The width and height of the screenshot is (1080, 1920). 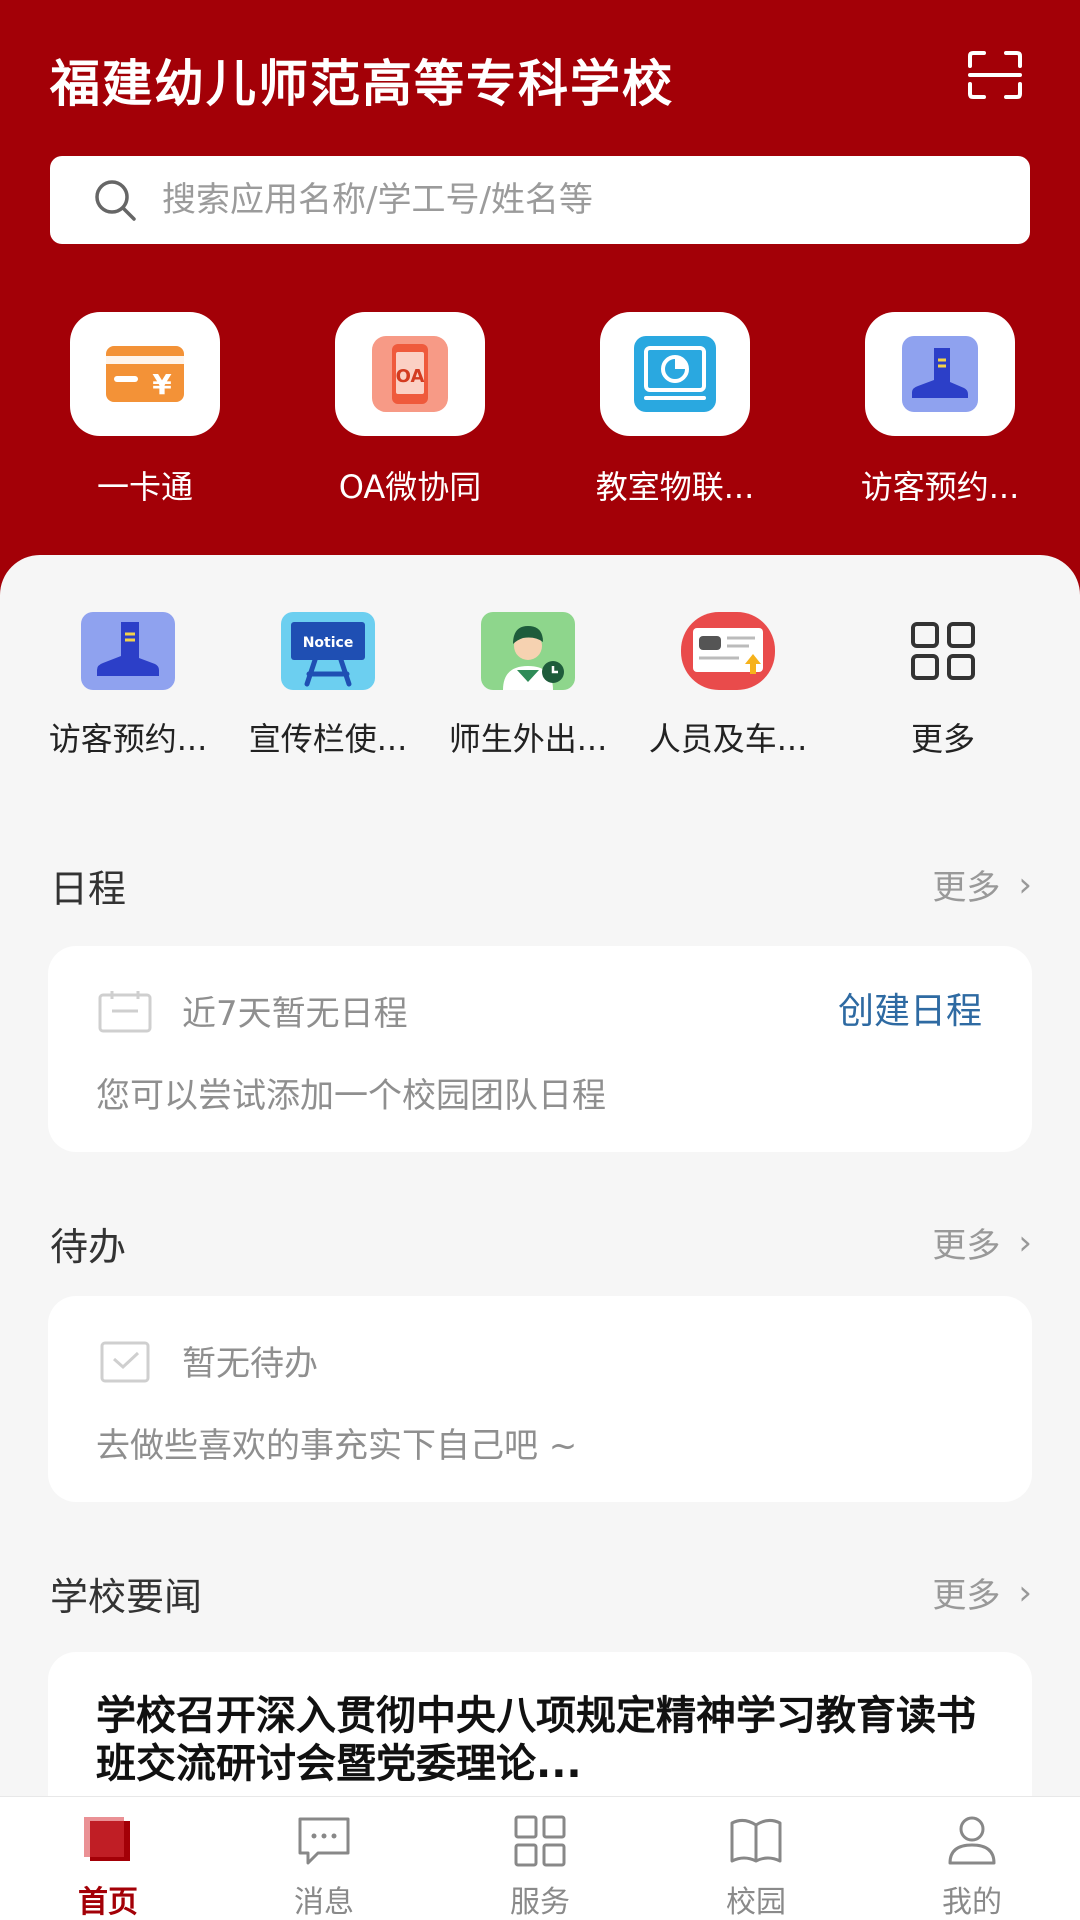 I want to click on checklist-icon, so click(x=125, y=1361).